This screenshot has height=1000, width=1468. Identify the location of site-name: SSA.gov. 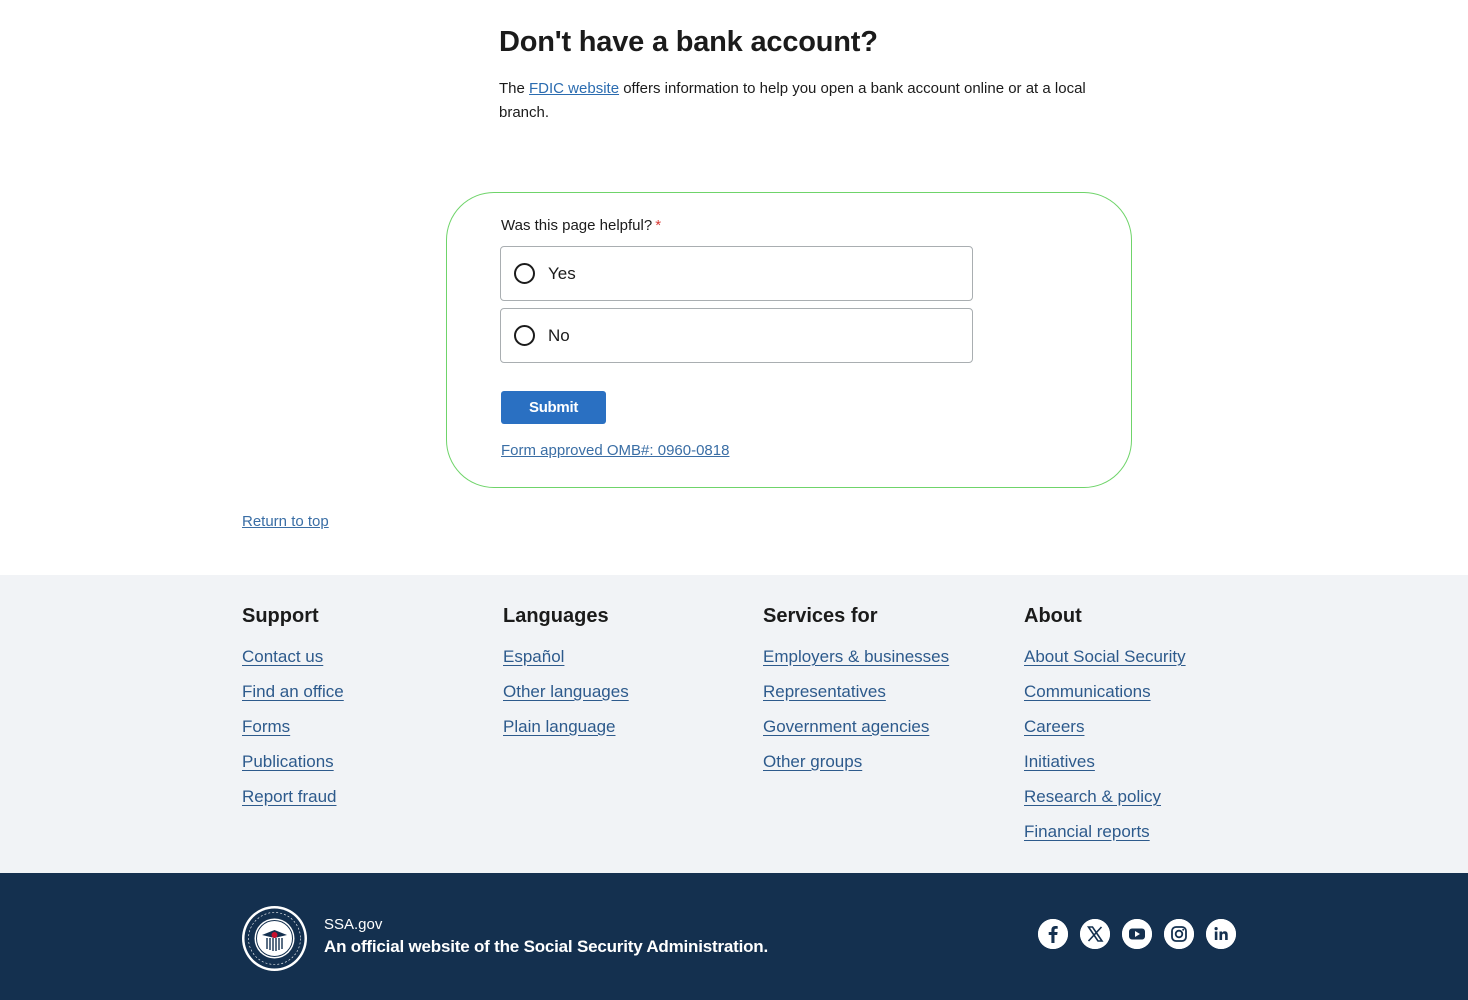
(353, 924).